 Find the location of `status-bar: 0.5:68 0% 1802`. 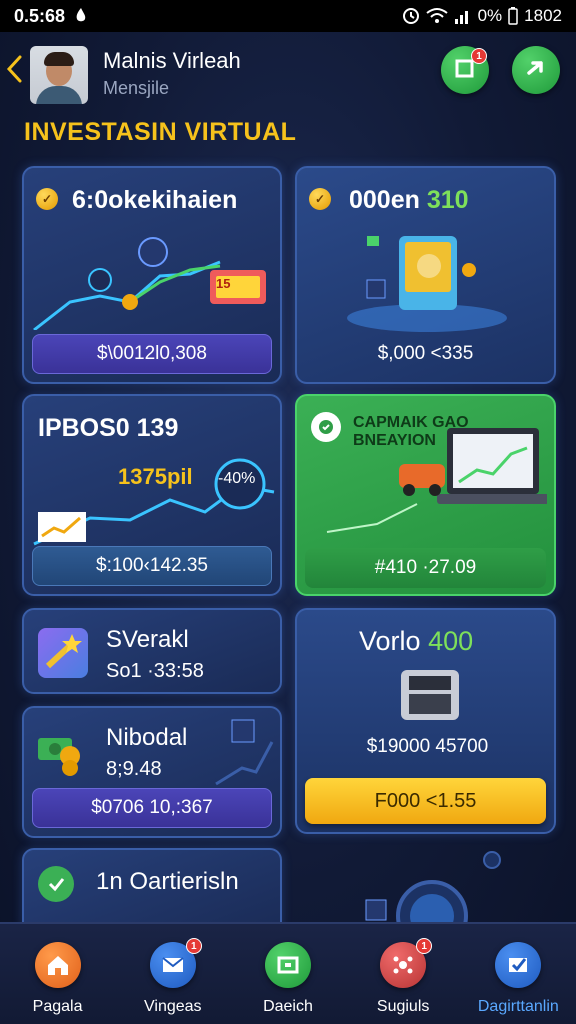

status-bar: 0.5:68 0% 1802 is located at coordinates (288, 16).